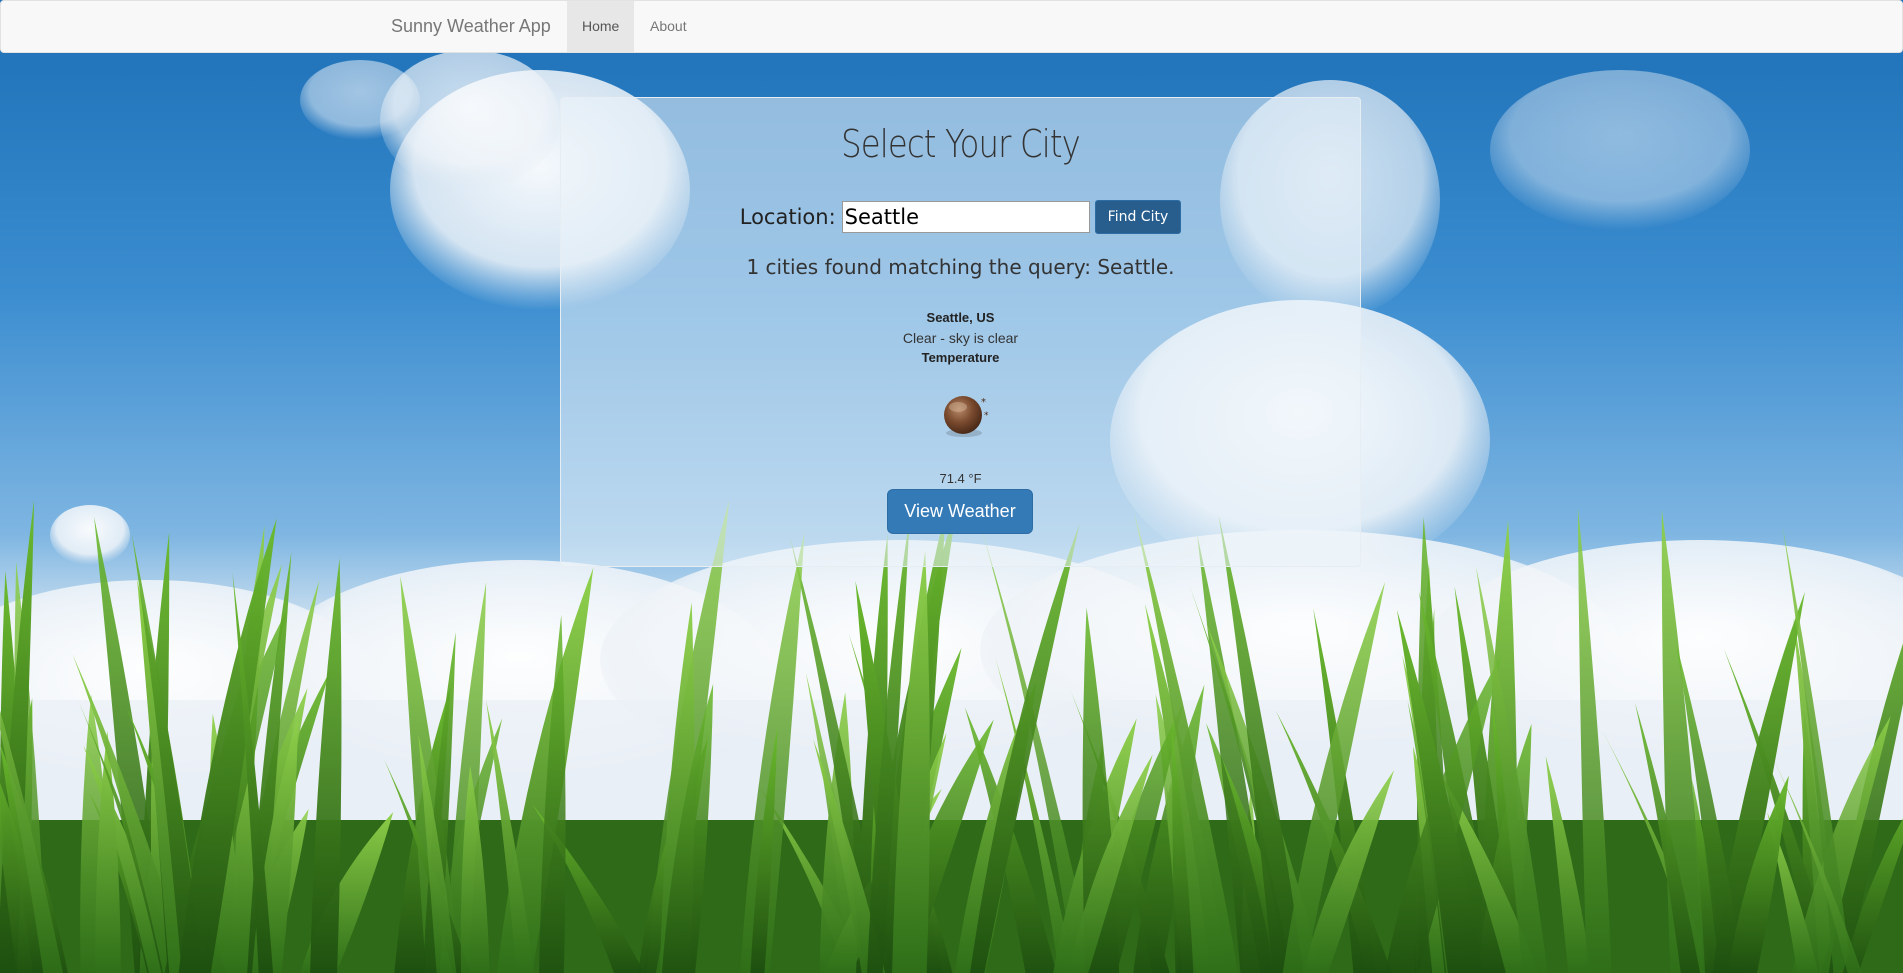 The image size is (1903, 973). What do you see at coordinates (964, 416) in the screenshot?
I see `clear-night-moon-icon: * *` at bounding box center [964, 416].